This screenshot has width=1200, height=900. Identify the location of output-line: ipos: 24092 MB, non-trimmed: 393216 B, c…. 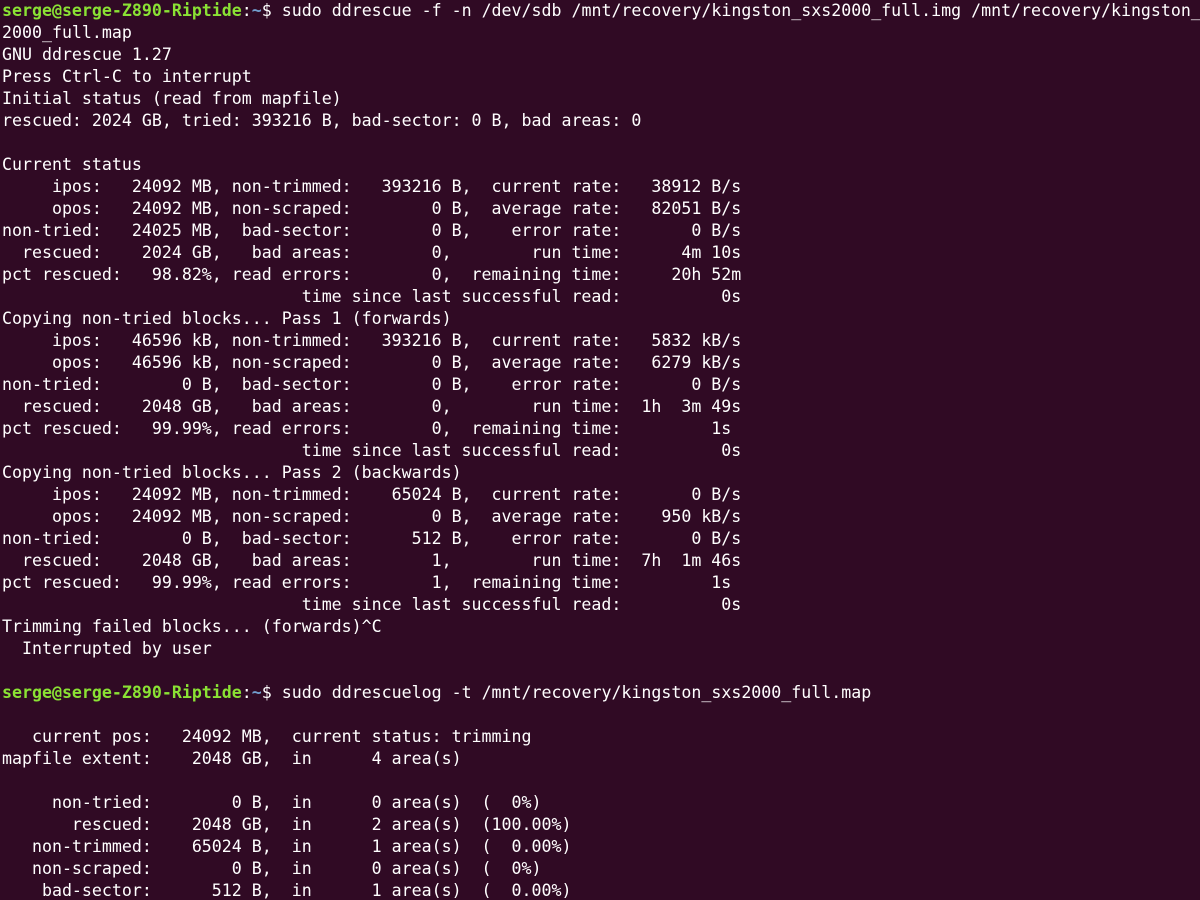
(372, 186).